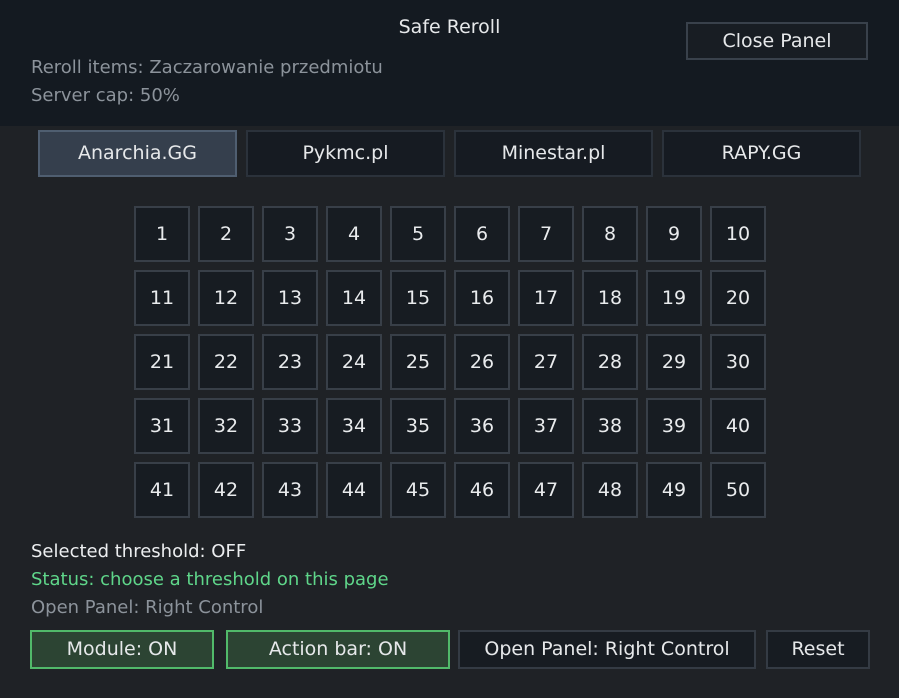 This screenshot has width=899, height=698. Describe the element at coordinates (207, 67) in the screenshot. I see `reroll-items-label: Reroll items: Zaczarowanie przedmiotu` at that location.